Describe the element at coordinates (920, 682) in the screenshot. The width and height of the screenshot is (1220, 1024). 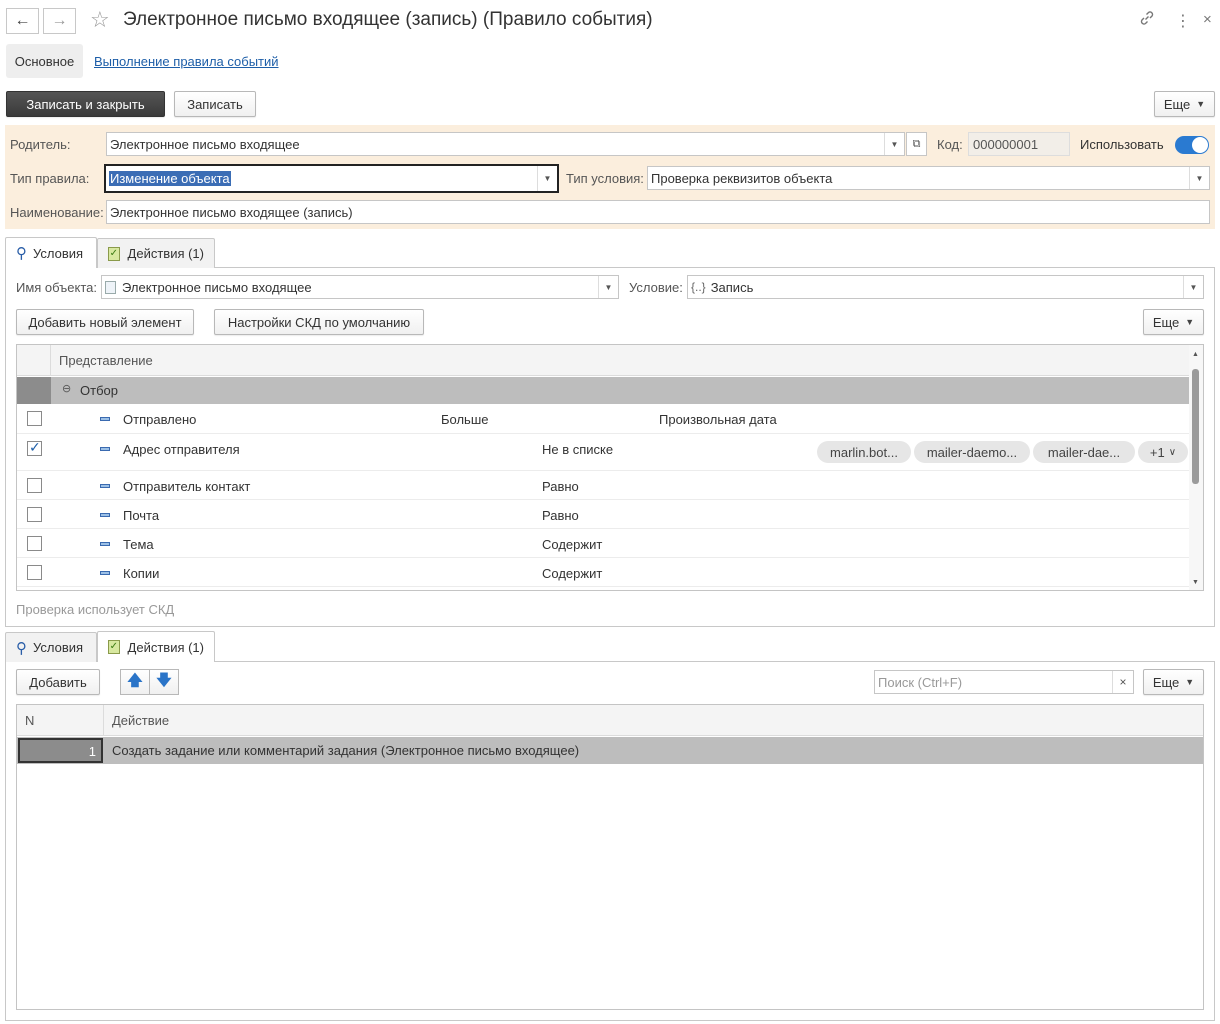
I see `search-placeholder: Поиск (Ctrl+F)` at that location.